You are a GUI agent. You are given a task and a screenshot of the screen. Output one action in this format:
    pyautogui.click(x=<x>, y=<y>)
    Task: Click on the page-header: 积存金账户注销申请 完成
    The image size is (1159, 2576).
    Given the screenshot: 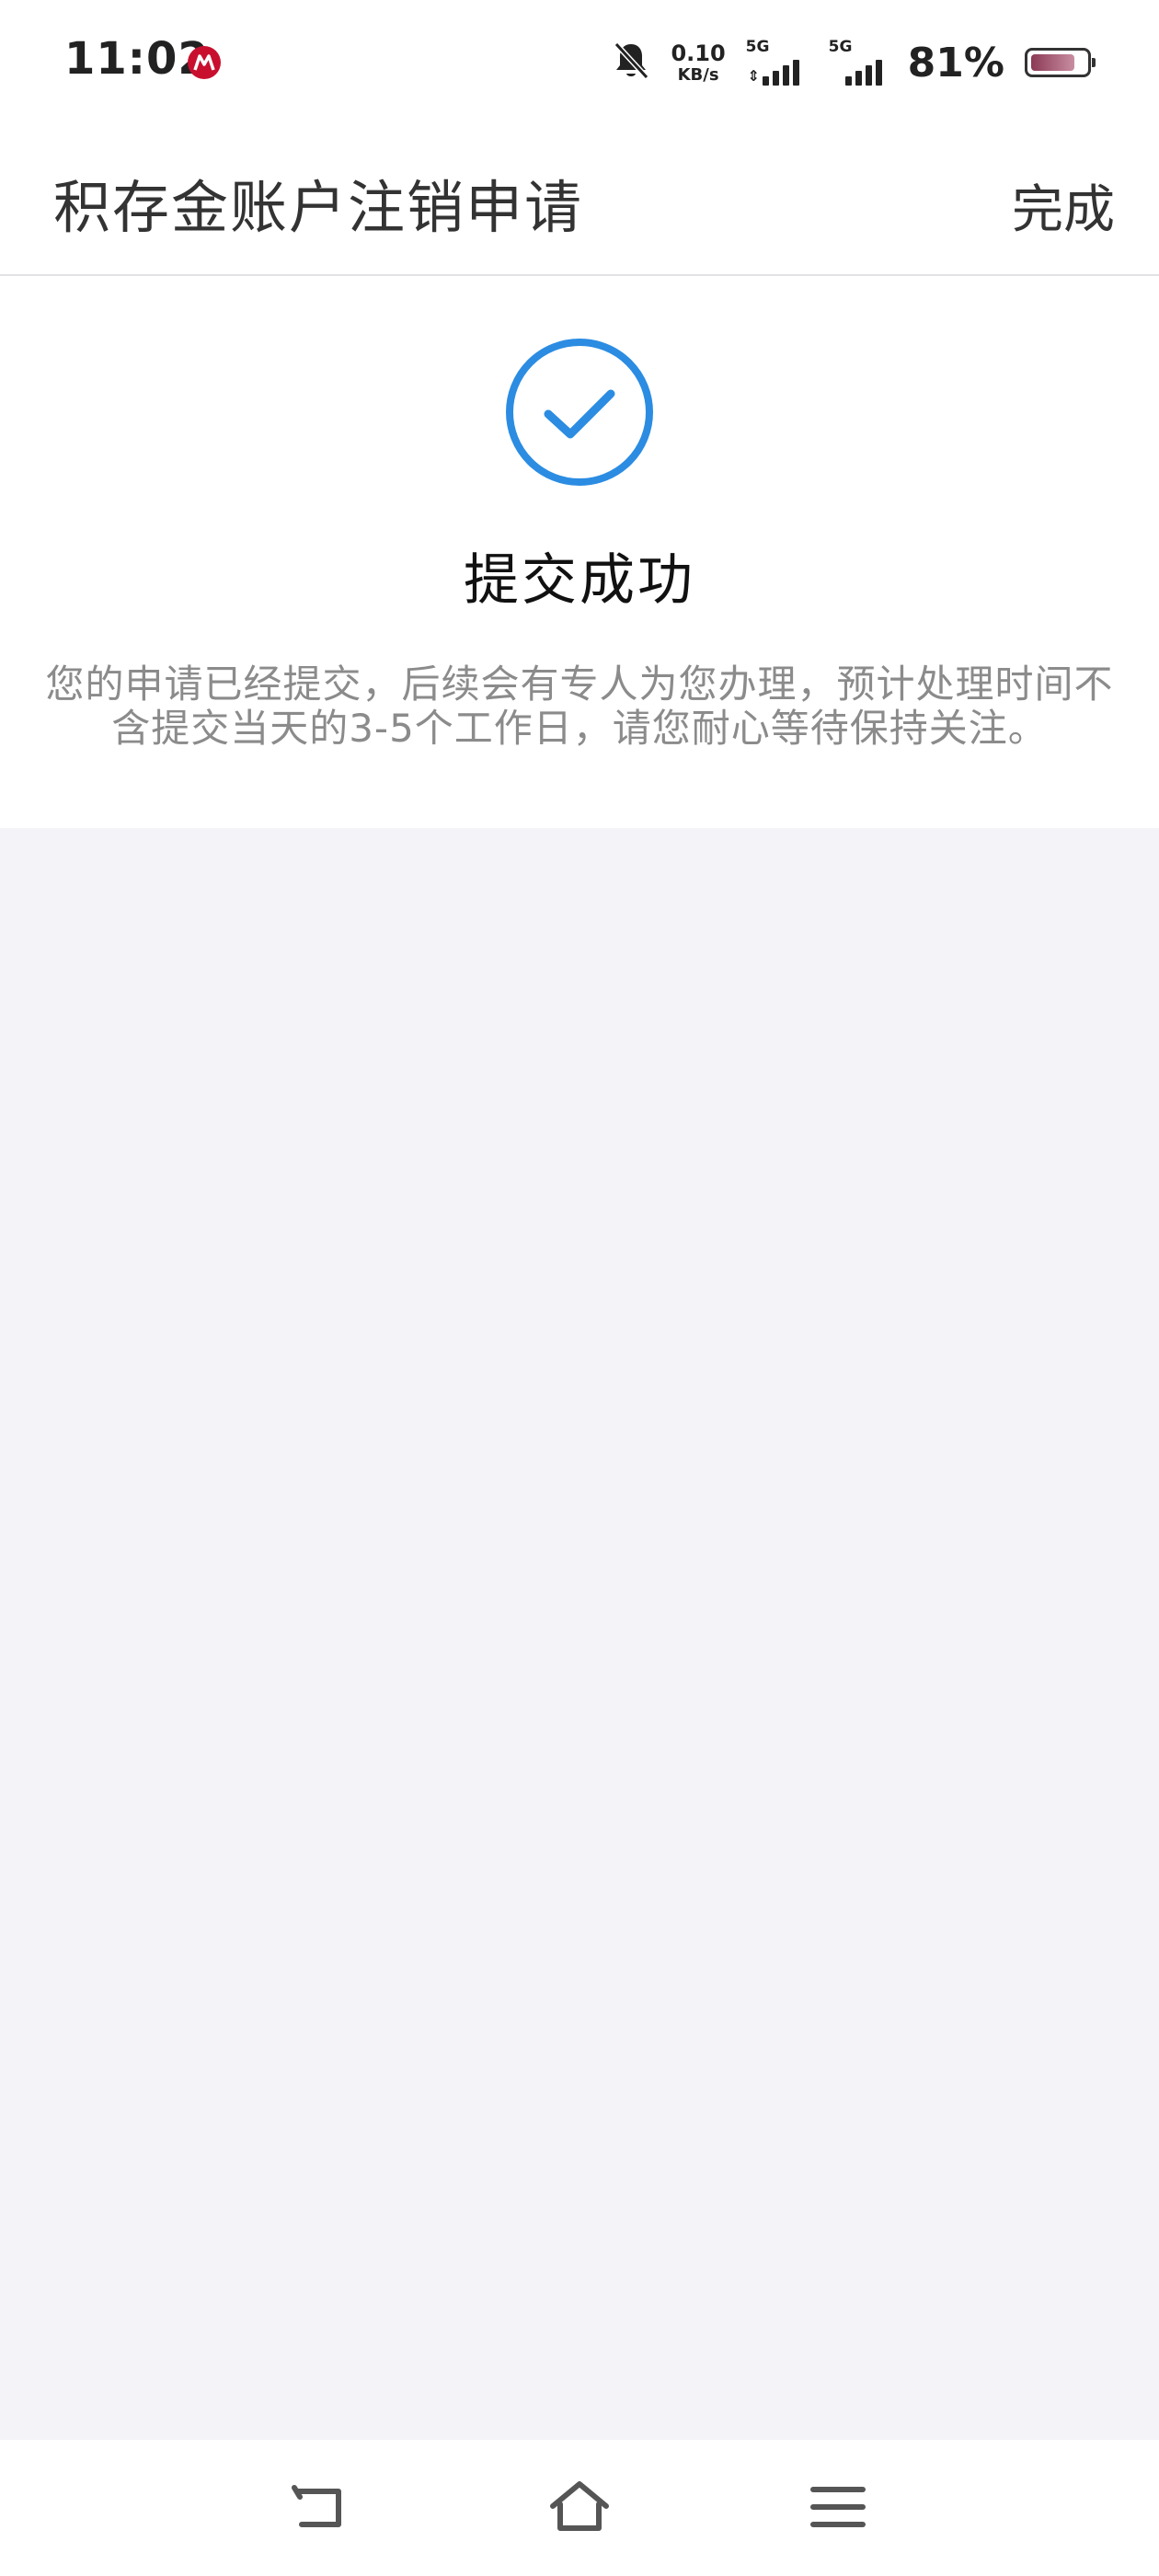 What is the action you would take?
    pyautogui.click(x=579, y=200)
    